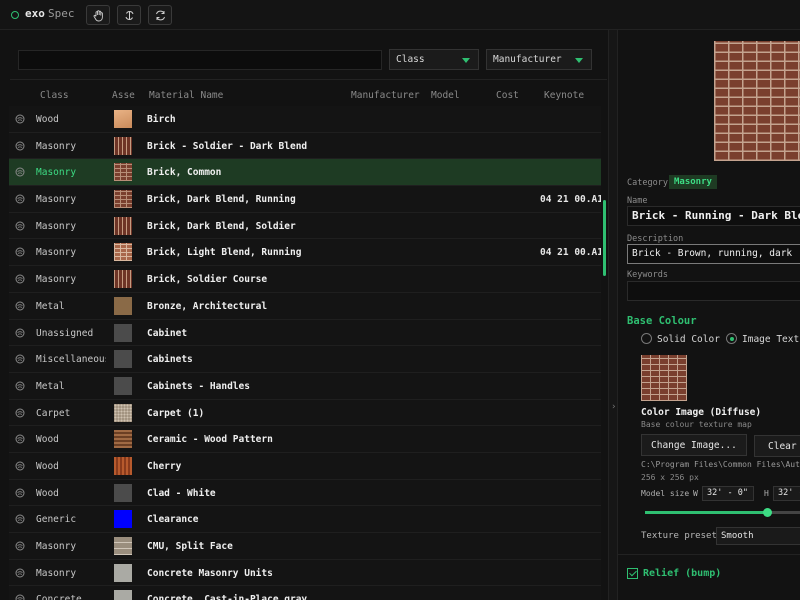 The height and width of the screenshot is (600, 800). Describe the element at coordinates (646, 338) in the screenshot. I see `solid-color-radio` at that location.